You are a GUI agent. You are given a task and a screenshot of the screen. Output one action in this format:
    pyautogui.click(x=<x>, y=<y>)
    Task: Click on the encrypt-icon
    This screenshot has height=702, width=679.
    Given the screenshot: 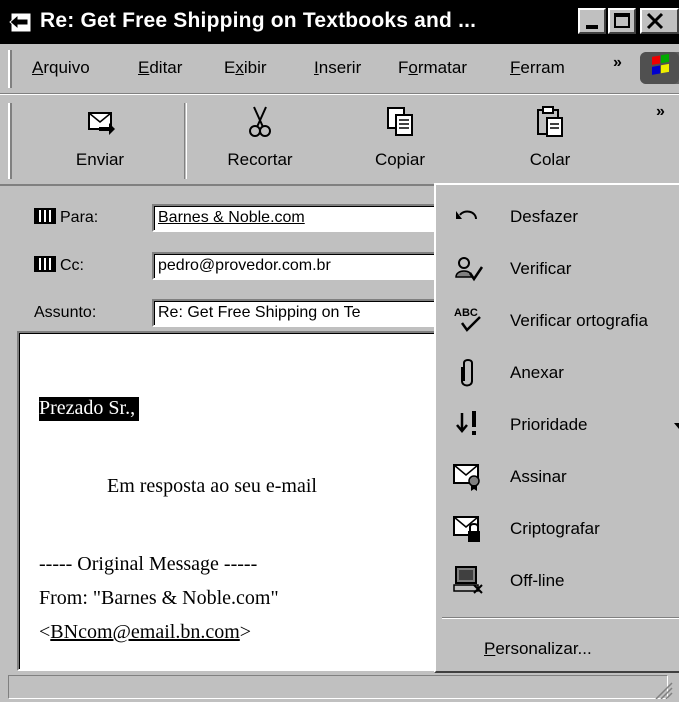 What is the action you would take?
    pyautogui.click(x=466, y=529)
    